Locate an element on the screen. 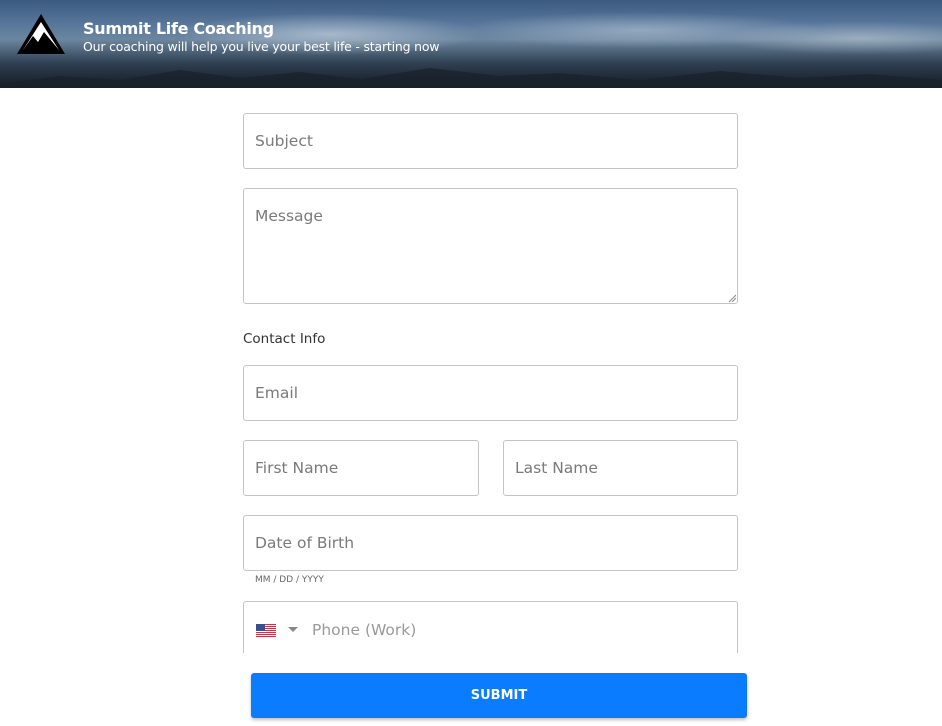 The image size is (942, 726). first-name-field-wrapper is located at coordinates (361, 468).